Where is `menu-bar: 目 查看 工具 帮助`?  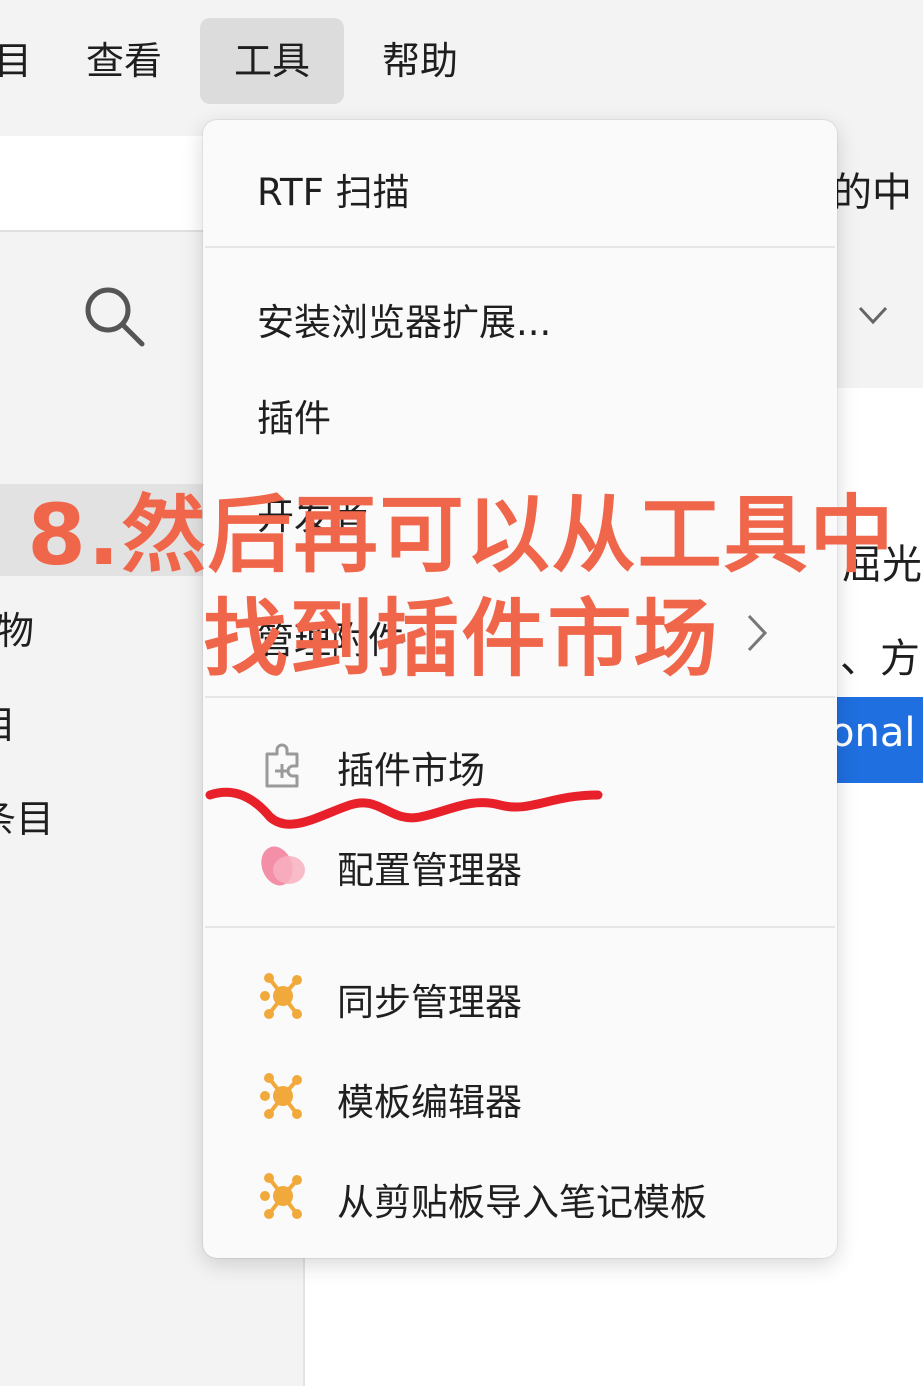 menu-bar: 目 查看 工具 帮助 is located at coordinates (461, 60).